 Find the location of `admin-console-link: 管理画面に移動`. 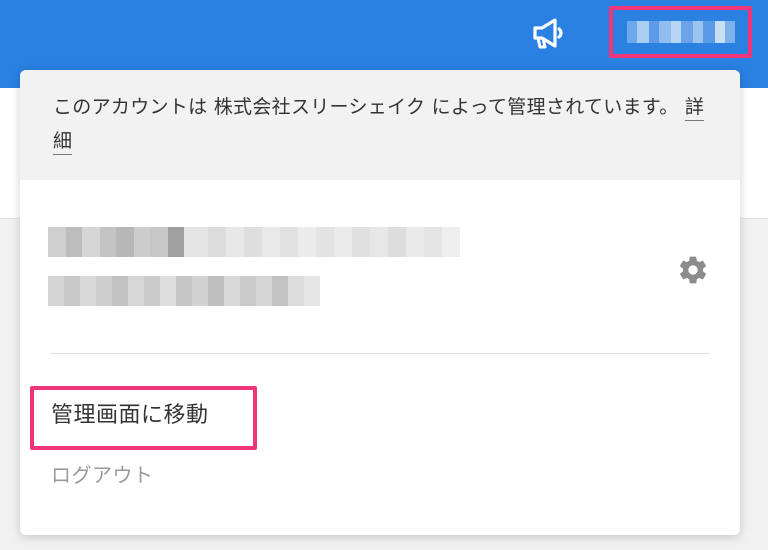

admin-console-link: 管理画面に移動 is located at coordinates (130, 416).